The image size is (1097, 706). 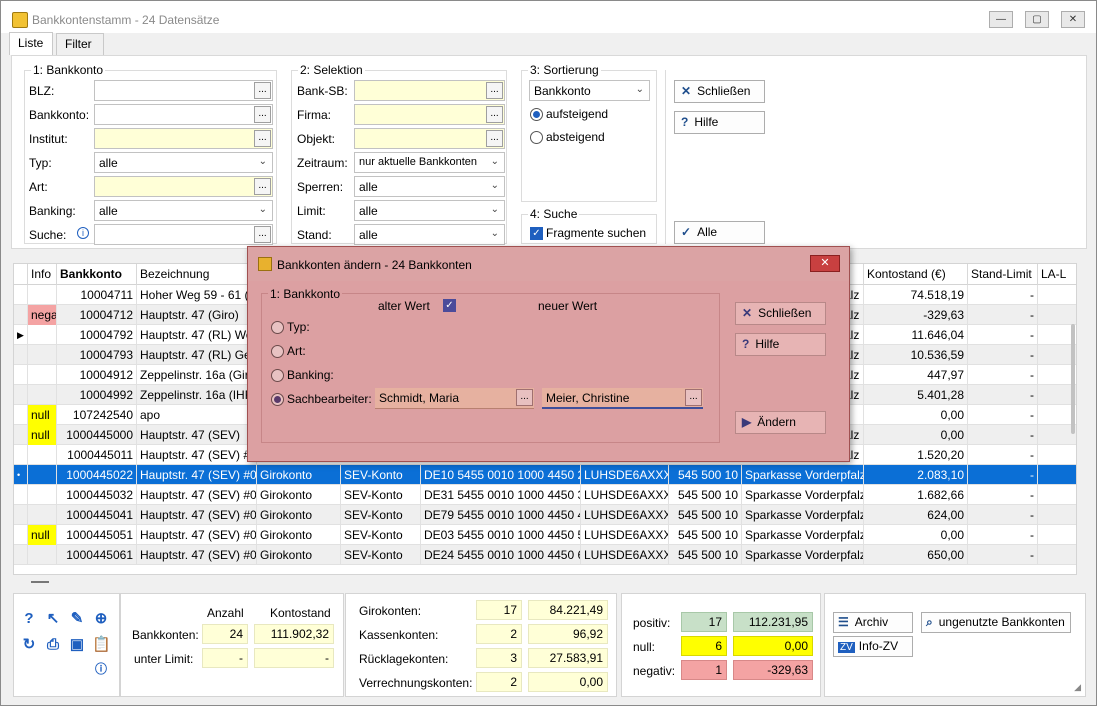 What do you see at coordinates (29, 619) in the screenshot?
I see `help-icon: ?` at bounding box center [29, 619].